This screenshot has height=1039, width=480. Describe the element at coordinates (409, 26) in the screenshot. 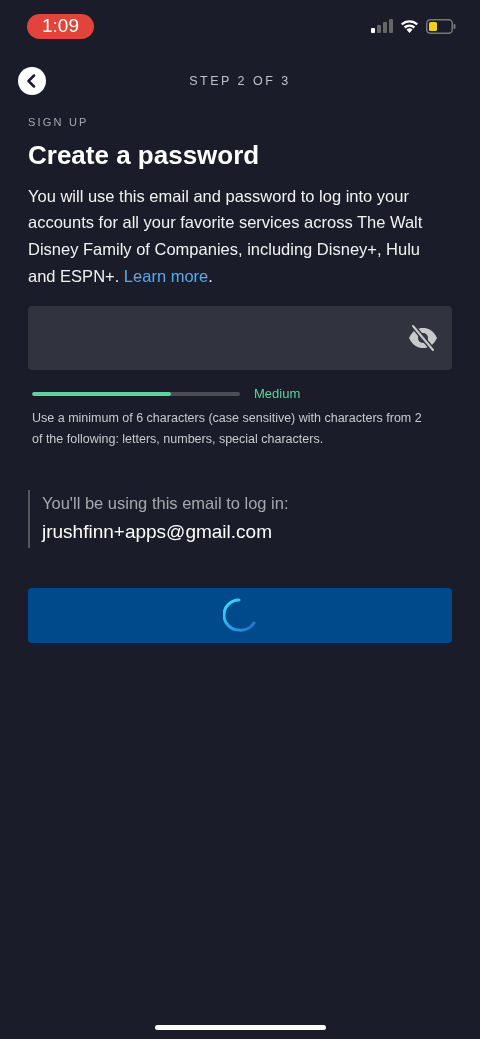

I see `wifi-icon` at that location.